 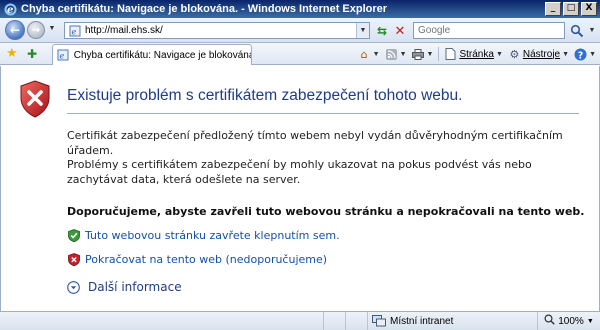 I want to click on status-bar: Místní intranet 100% ▼, so click(x=300, y=320).